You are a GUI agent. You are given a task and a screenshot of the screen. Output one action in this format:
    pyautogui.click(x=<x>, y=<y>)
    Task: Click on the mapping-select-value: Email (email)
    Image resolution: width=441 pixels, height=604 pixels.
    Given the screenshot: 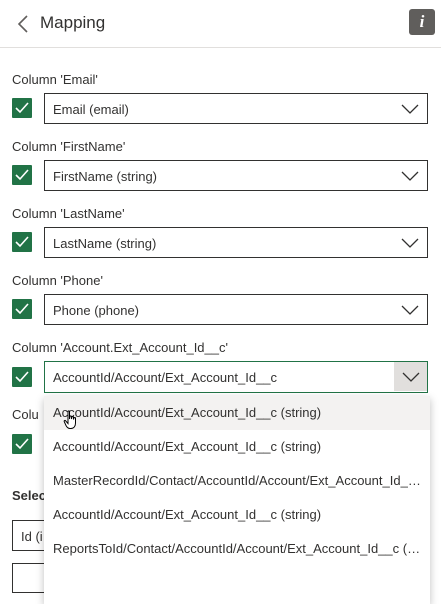 What is the action you would take?
    pyautogui.click(x=91, y=109)
    